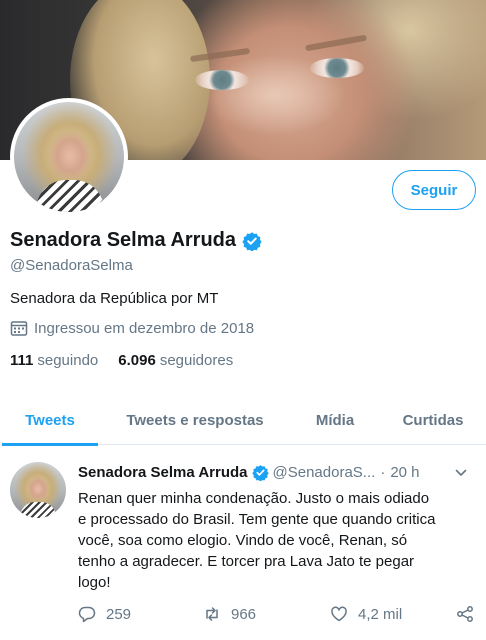 The width and height of the screenshot is (486, 640). What do you see at coordinates (335, 420) in the screenshot?
I see `tab-media: Mídia` at bounding box center [335, 420].